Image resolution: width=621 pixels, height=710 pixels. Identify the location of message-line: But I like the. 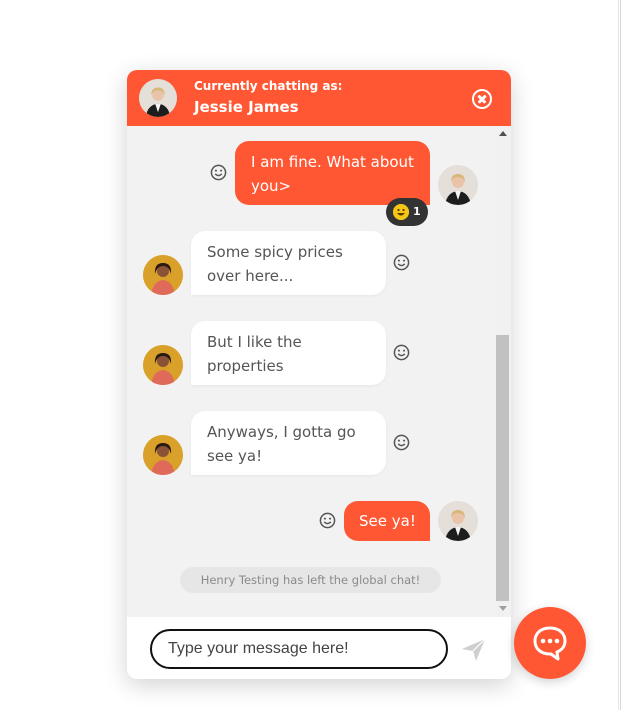
(254, 342).